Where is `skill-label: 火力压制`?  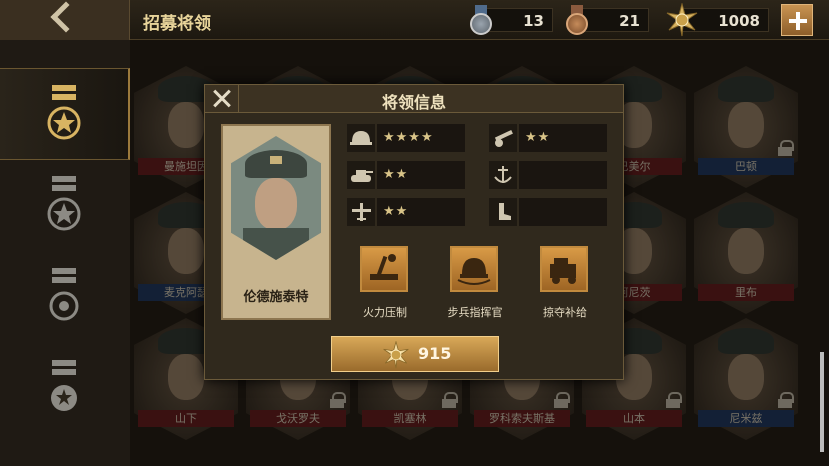 skill-label: 火力压制 is located at coordinates (385, 312).